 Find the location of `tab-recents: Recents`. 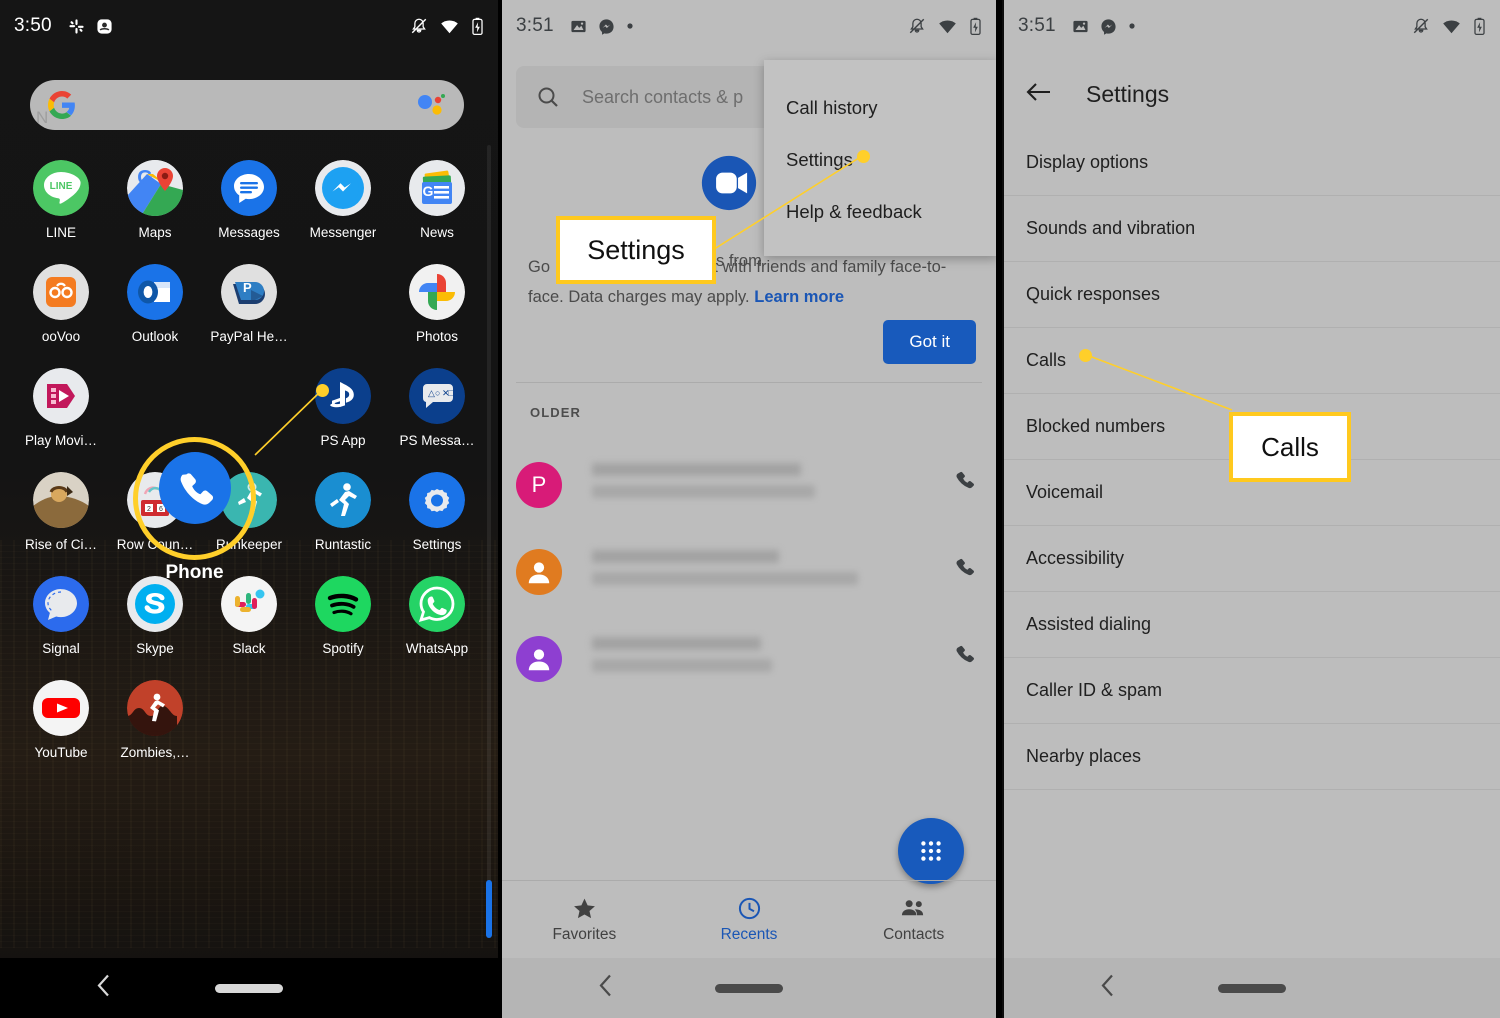

tab-recents: Recents is located at coordinates (749, 919).